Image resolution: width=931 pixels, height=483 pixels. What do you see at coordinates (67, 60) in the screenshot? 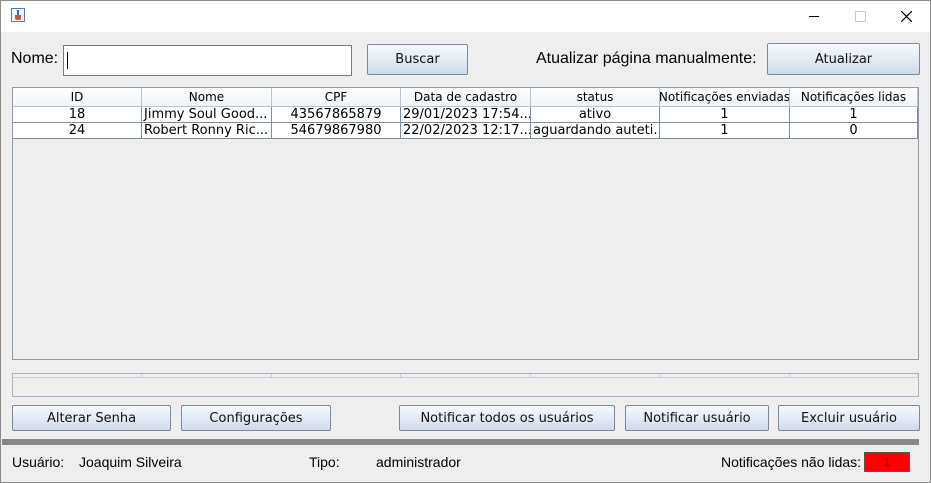
I see `text-caret` at bounding box center [67, 60].